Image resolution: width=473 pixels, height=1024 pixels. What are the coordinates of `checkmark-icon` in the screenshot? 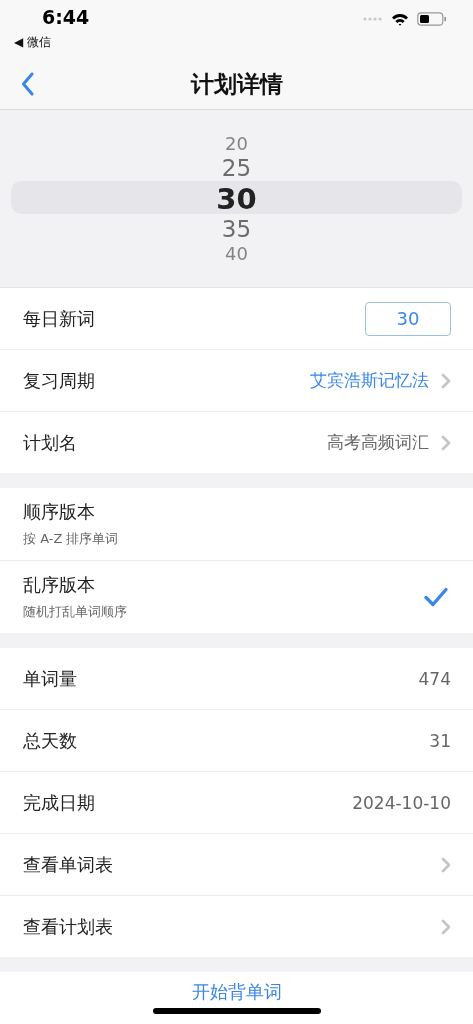 It's located at (436, 597).